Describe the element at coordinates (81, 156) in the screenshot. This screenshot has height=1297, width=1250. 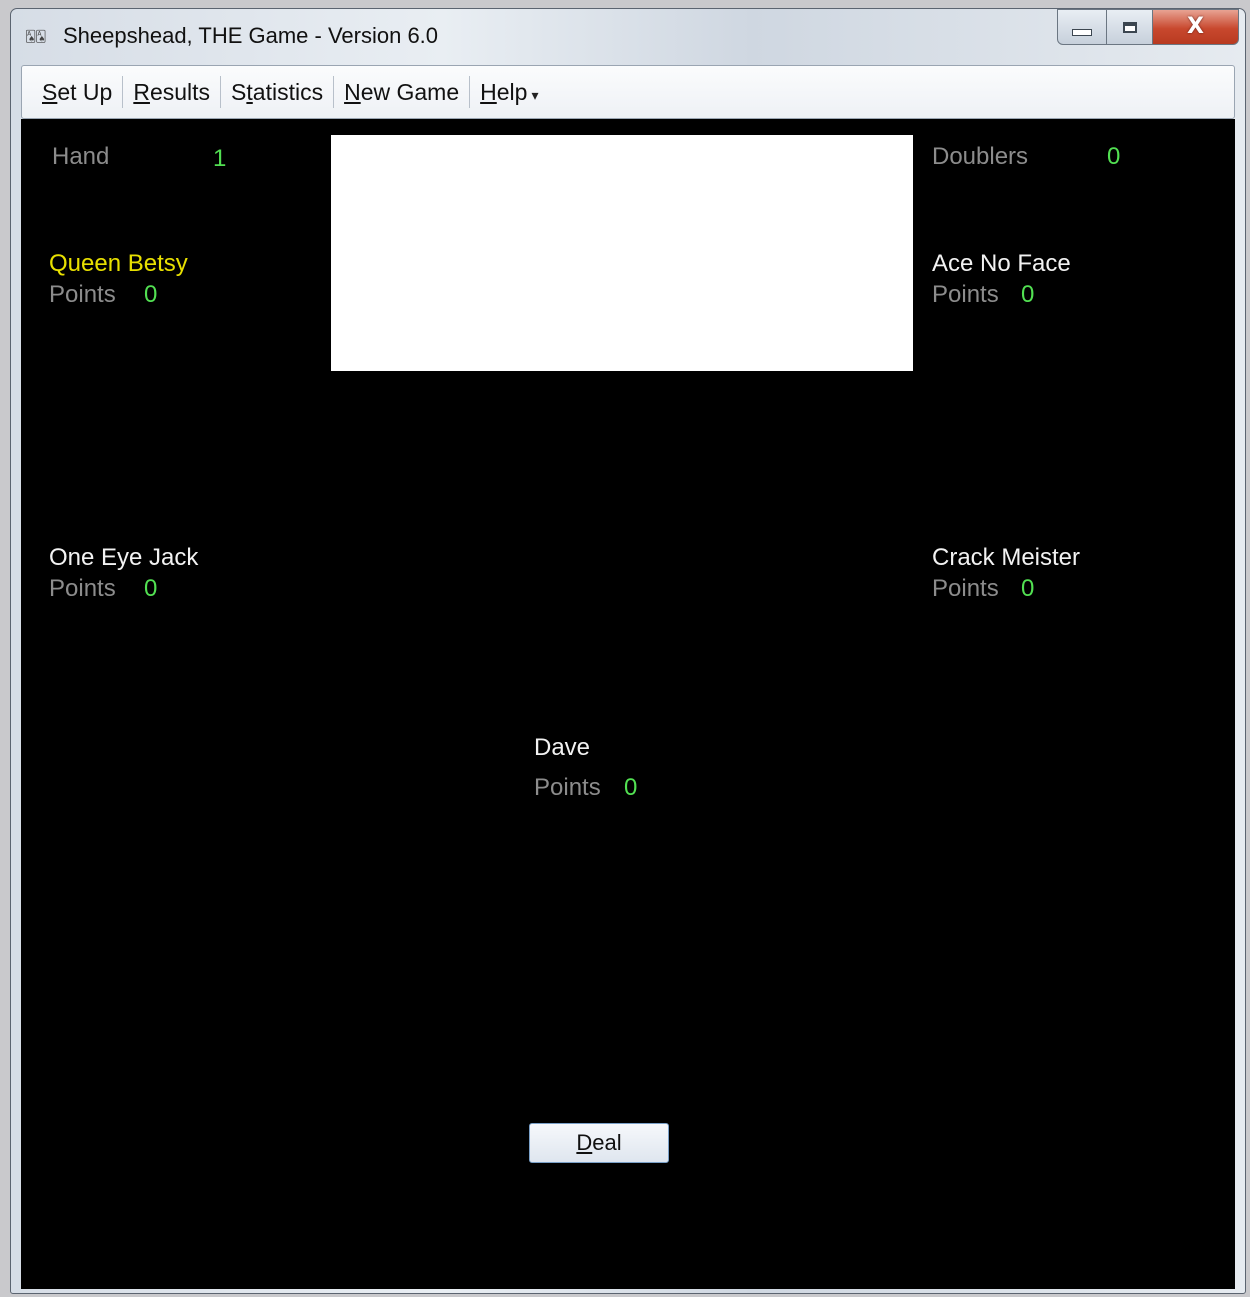
I see `hand-label: Hand` at that location.